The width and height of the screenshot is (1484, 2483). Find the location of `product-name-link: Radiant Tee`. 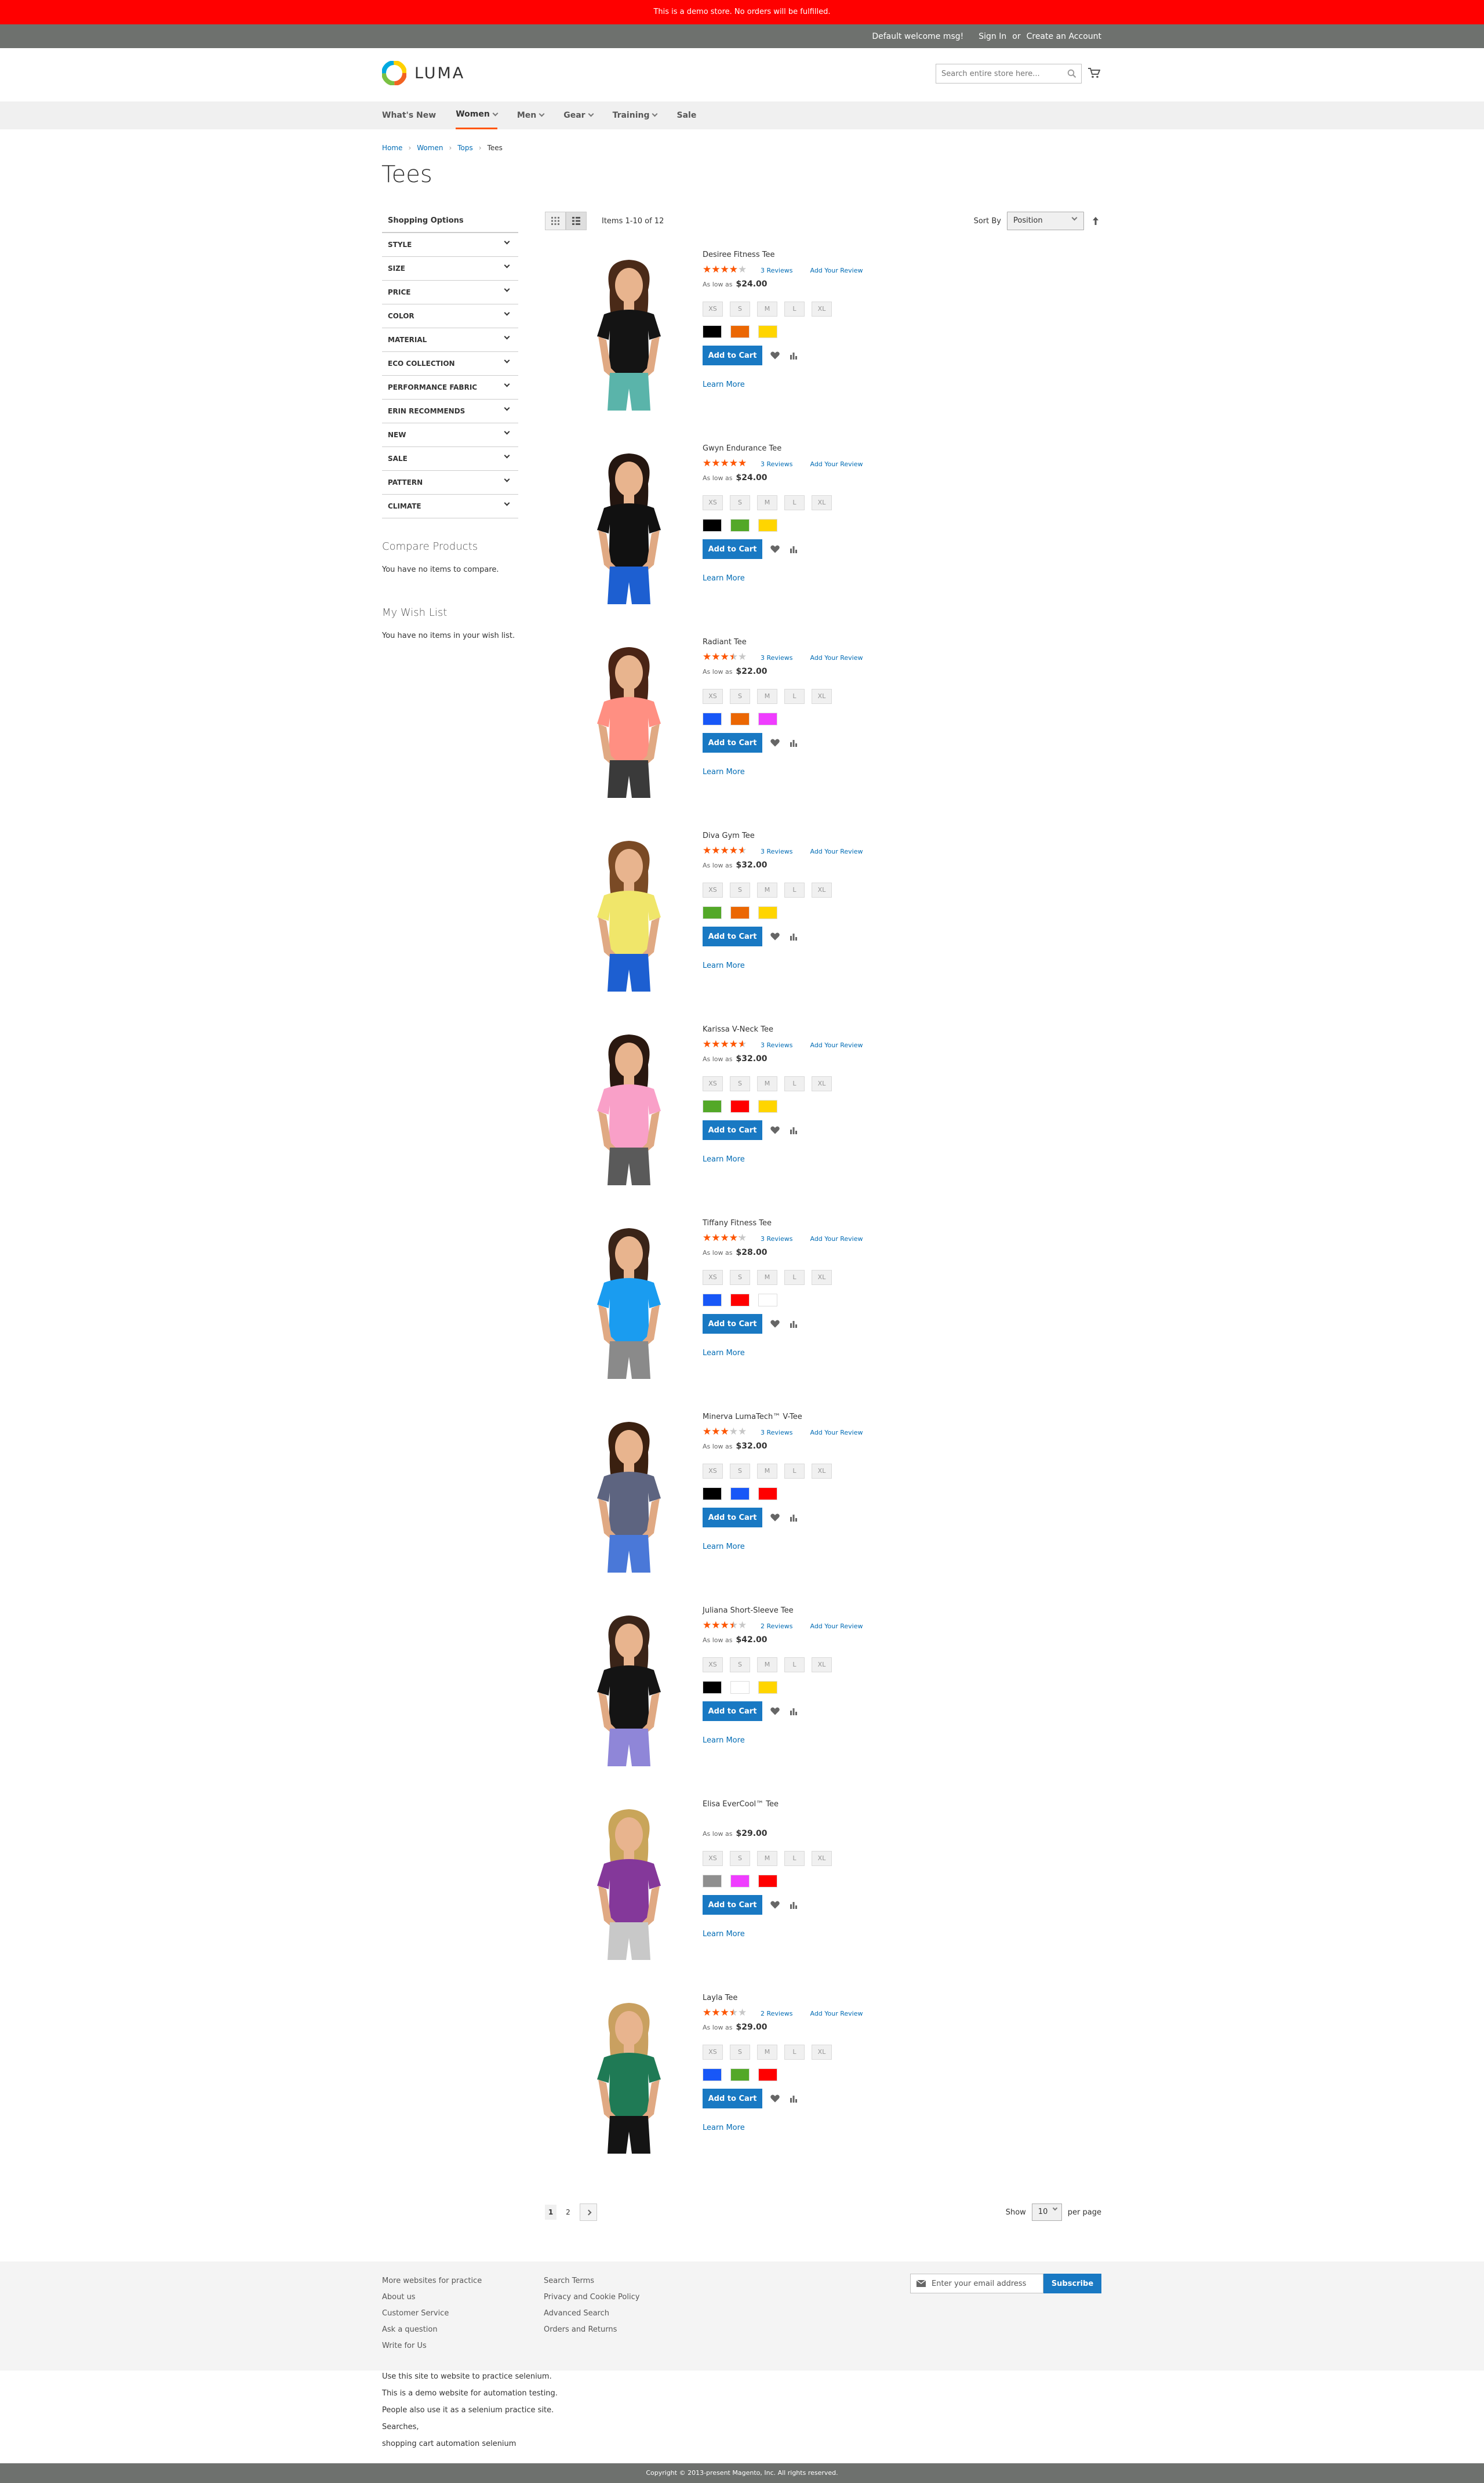

product-name-link: Radiant Tee is located at coordinates (783, 643).